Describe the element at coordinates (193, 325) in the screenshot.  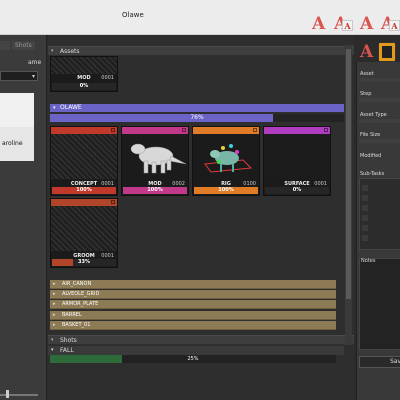
I see `project-row-basket-01: ▸ BASKET_01` at that location.